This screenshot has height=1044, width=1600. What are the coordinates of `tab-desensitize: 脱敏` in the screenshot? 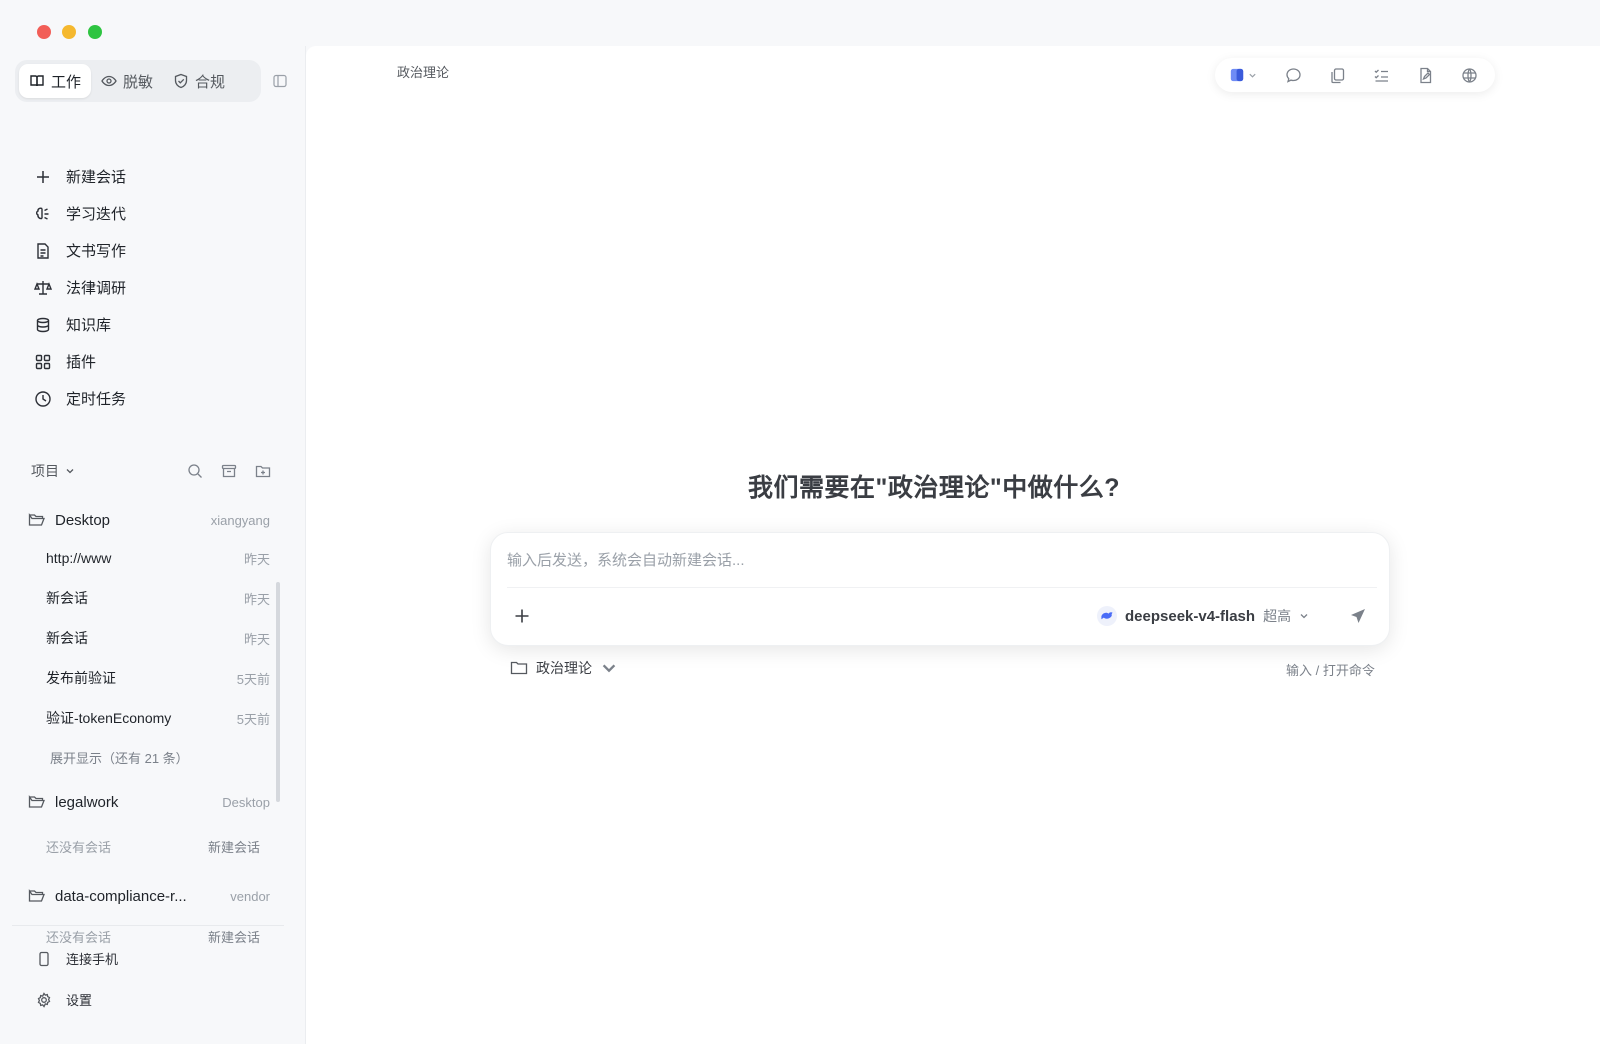 It's located at (127, 81).